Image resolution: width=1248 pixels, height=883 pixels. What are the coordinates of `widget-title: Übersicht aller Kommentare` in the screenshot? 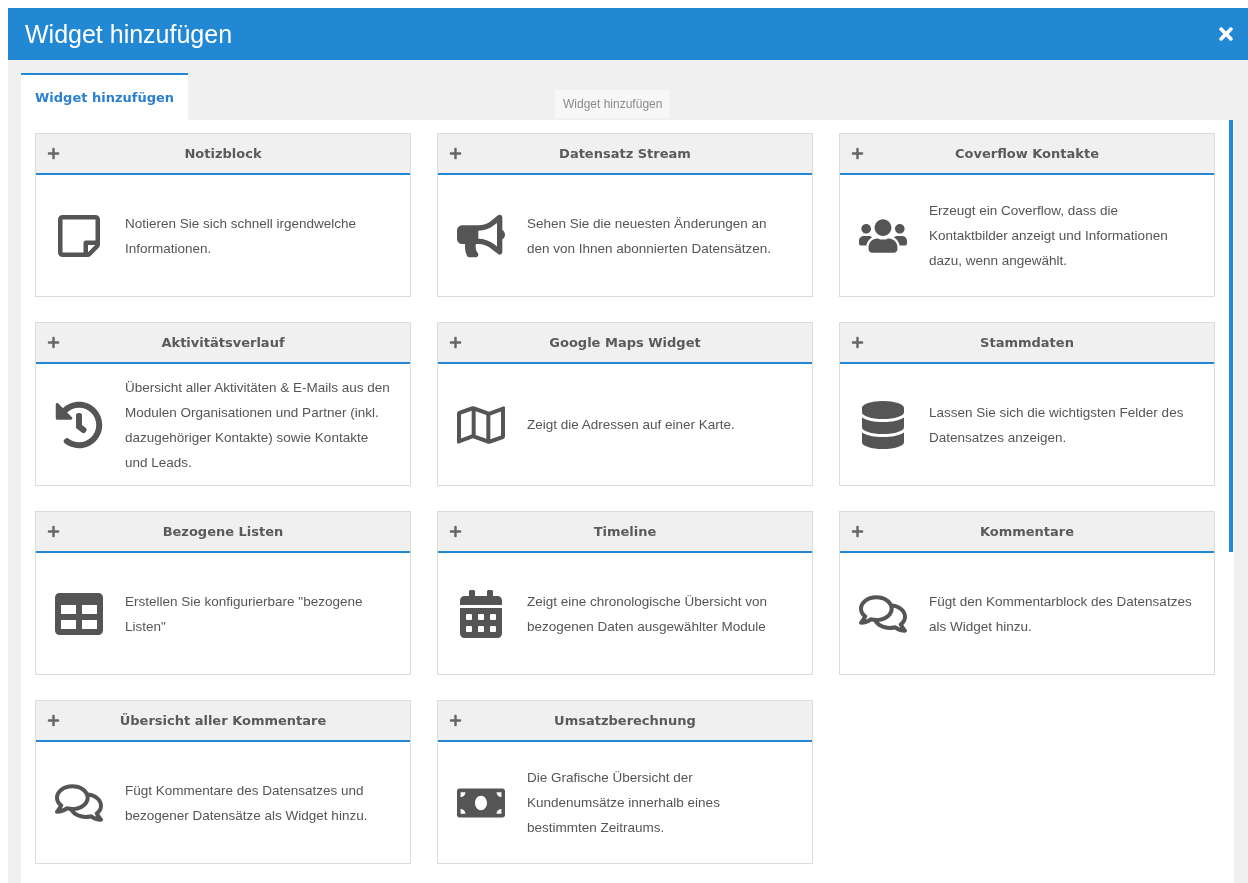 It's located at (223, 720).